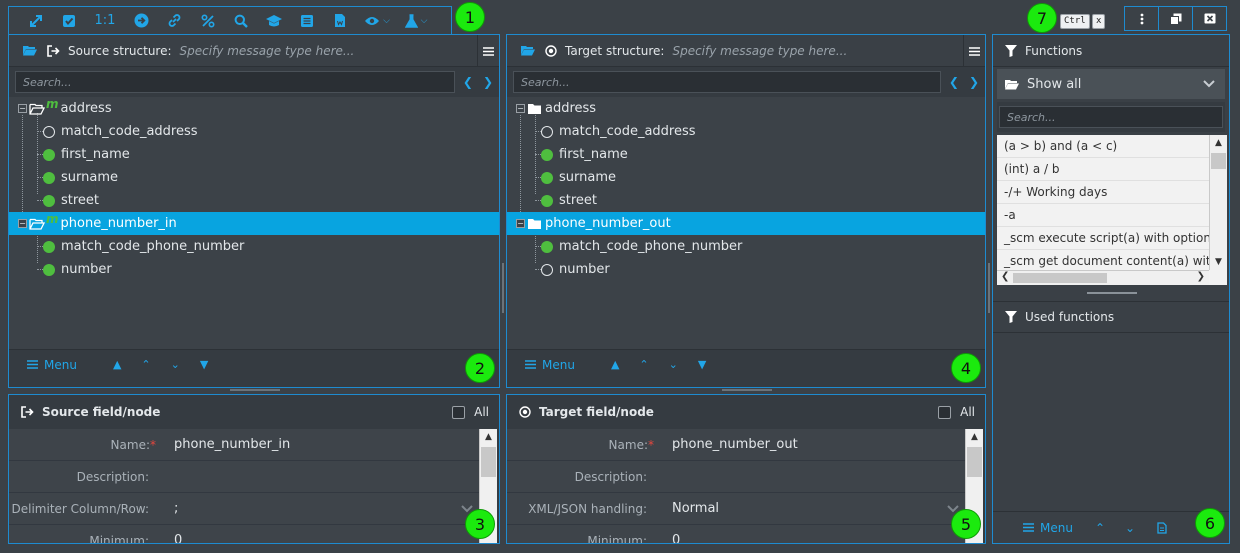 This screenshot has width=1240, height=553. What do you see at coordinates (819, 508) in the screenshot?
I see `field-property-select: Normal` at bounding box center [819, 508].